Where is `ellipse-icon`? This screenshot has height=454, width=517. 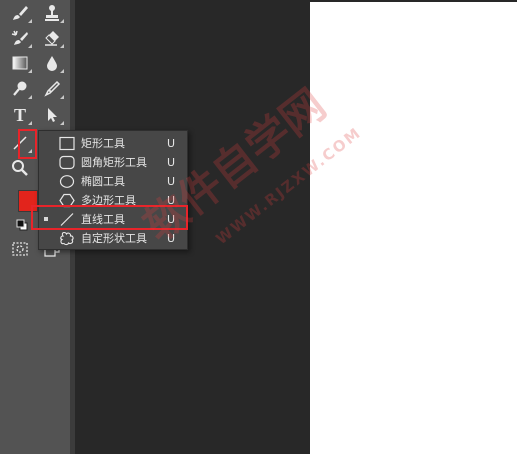
ellipse-icon is located at coordinates (67, 181).